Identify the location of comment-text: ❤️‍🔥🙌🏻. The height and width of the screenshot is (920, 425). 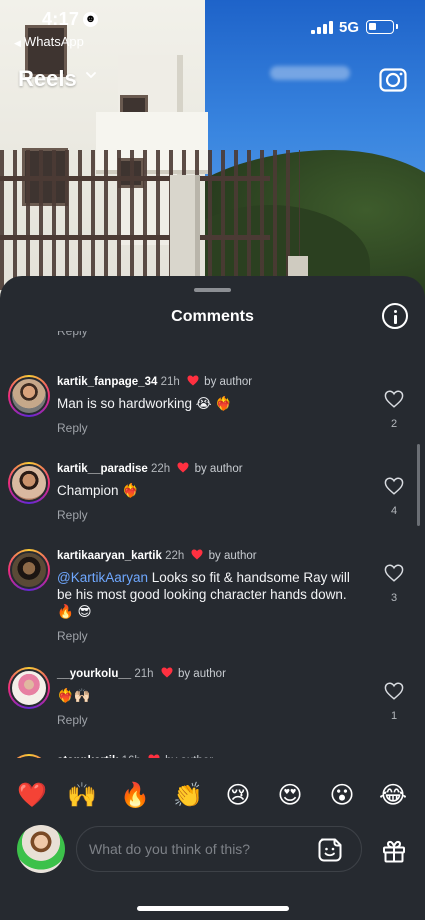
(74, 695).